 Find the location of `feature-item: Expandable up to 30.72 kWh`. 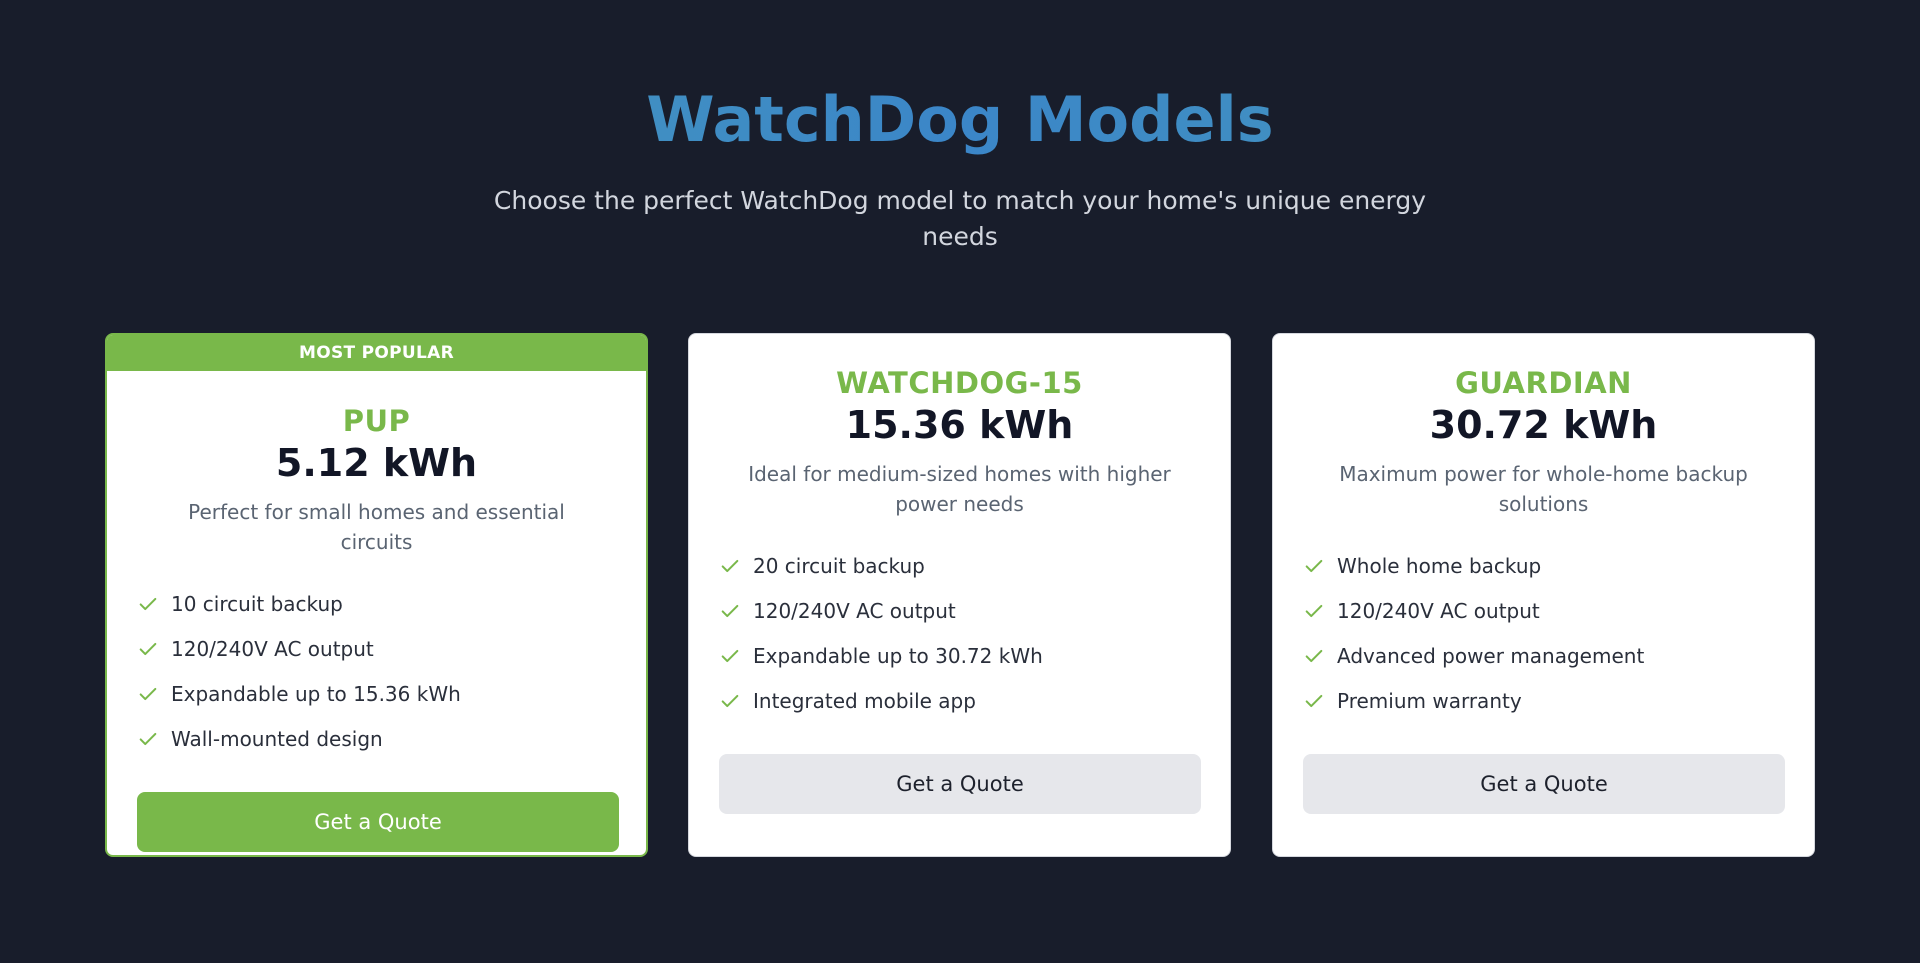

feature-item: Expandable up to 30.72 kWh is located at coordinates (959, 655).